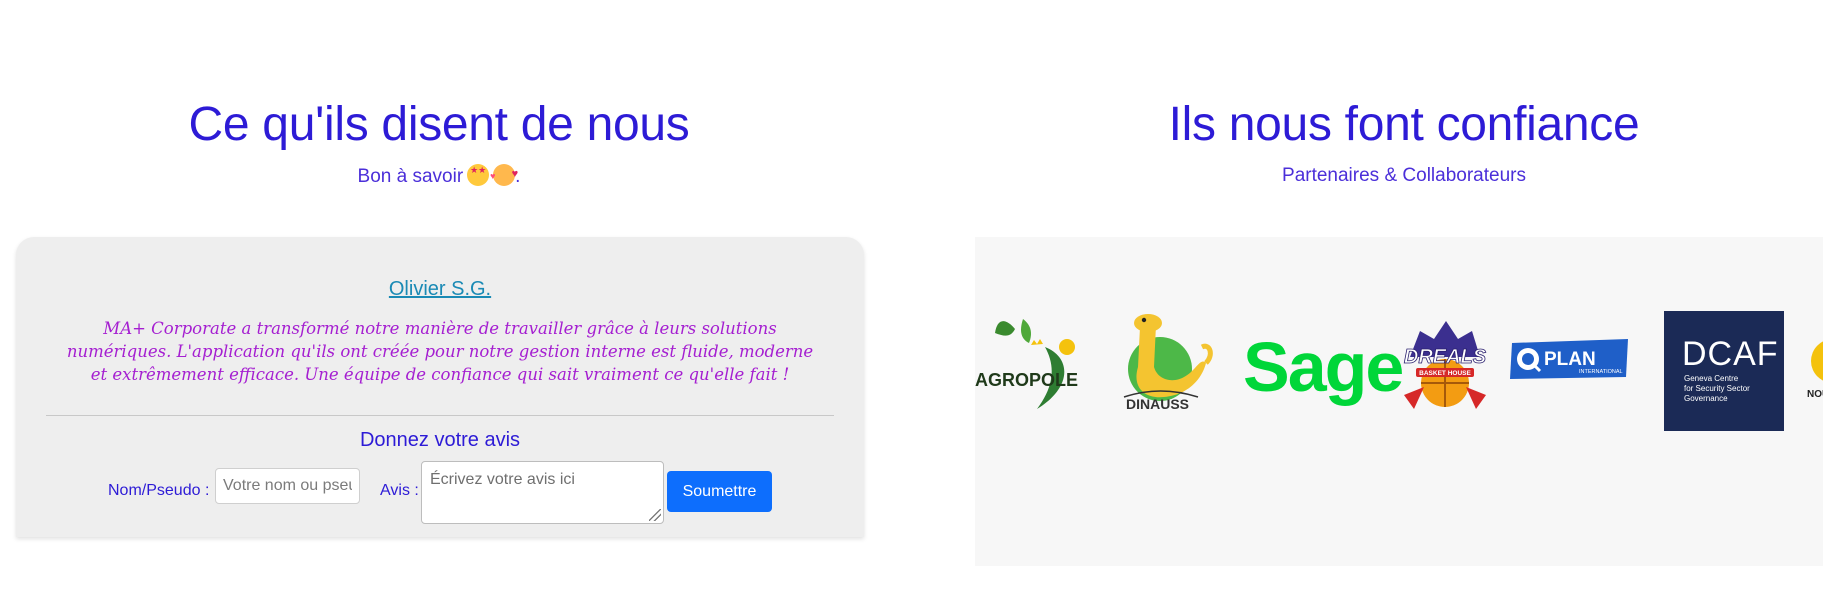 The height and width of the screenshot is (609, 1833). Describe the element at coordinates (1730, 354) in the screenshot. I see `dcaf-logo-text: DCAF` at that location.